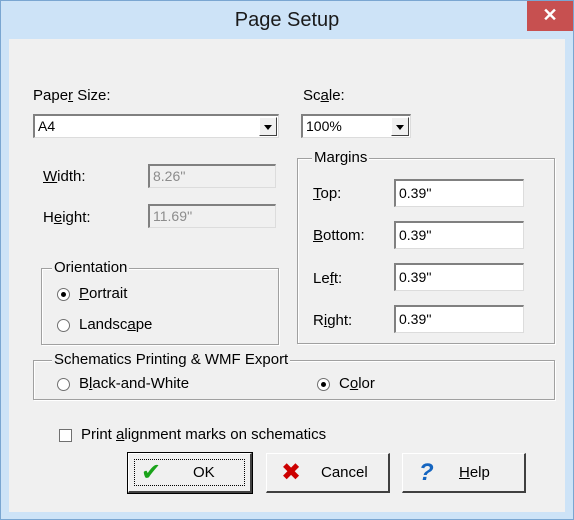 The width and height of the screenshot is (574, 520). I want to click on help-icon: ?, so click(426, 472).